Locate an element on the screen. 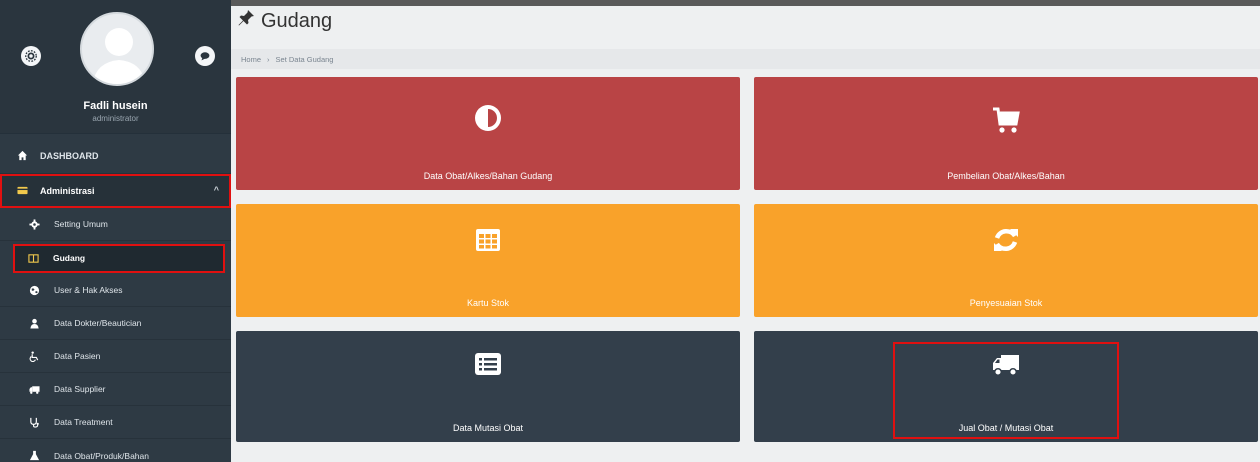 This screenshot has height=462, width=1260. grid-icon is located at coordinates (488, 240).